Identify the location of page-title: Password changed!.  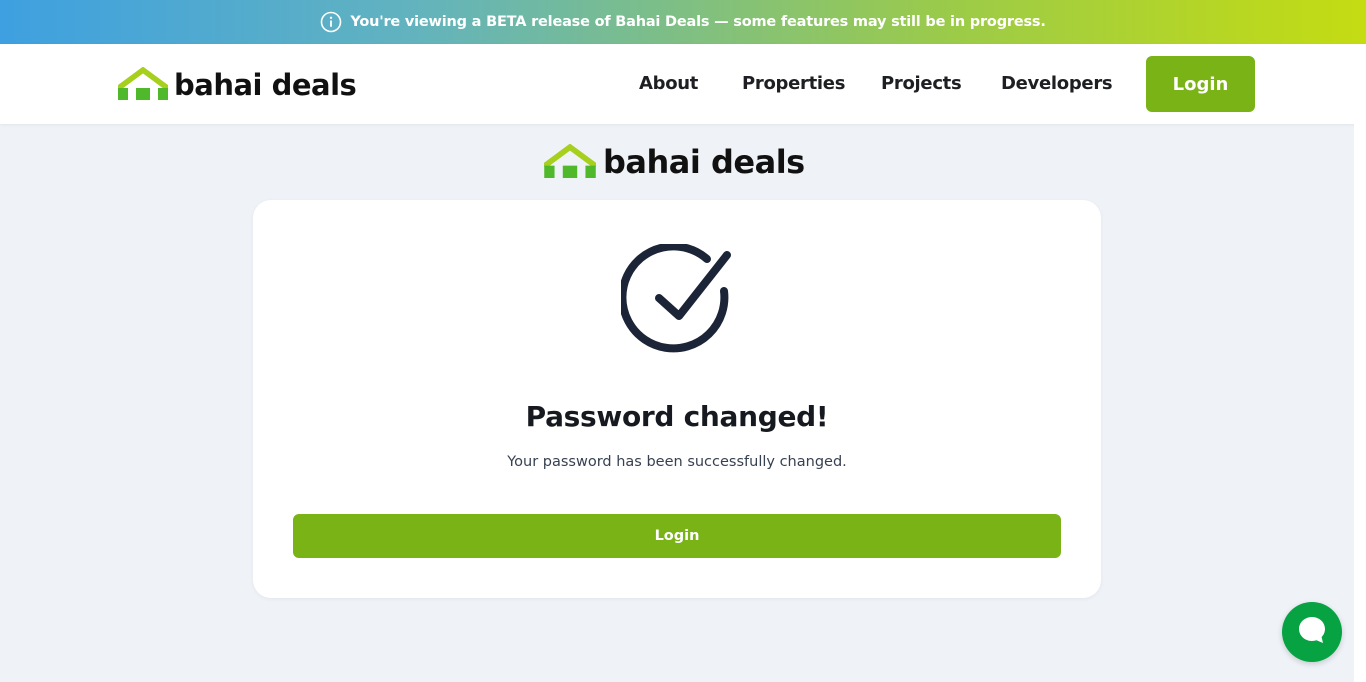
(677, 416).